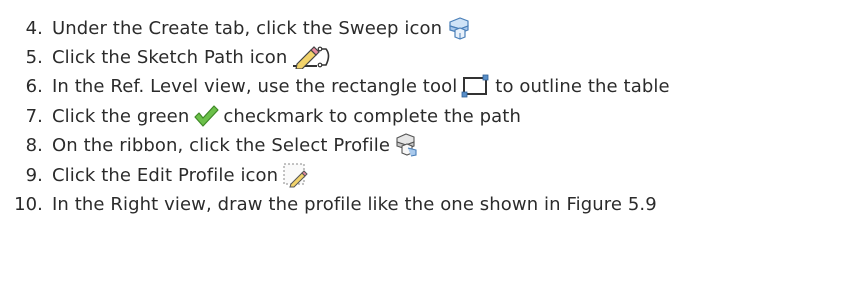 This screenshot has width=864, height=293. I want to click on step-number: 8., so click(34, 145).